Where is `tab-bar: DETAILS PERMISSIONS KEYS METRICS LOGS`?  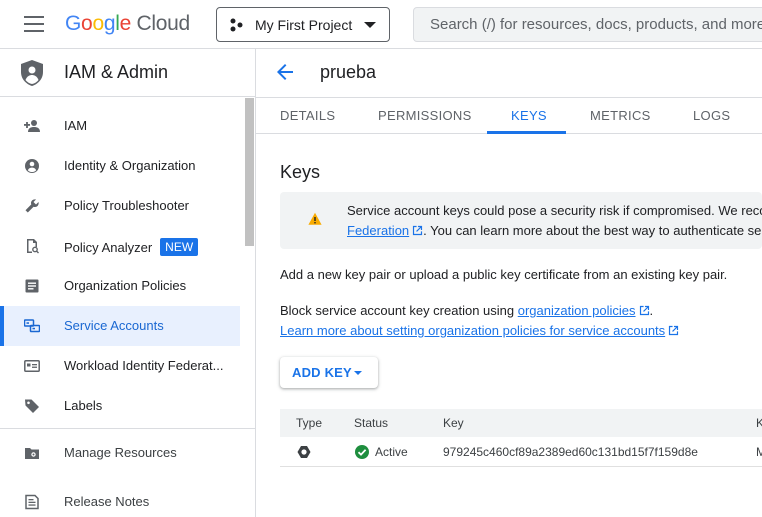
tab-bar: DETAILS PERMISSIONS KEYS METRICS LOGS is located at coordinates (509, 115).